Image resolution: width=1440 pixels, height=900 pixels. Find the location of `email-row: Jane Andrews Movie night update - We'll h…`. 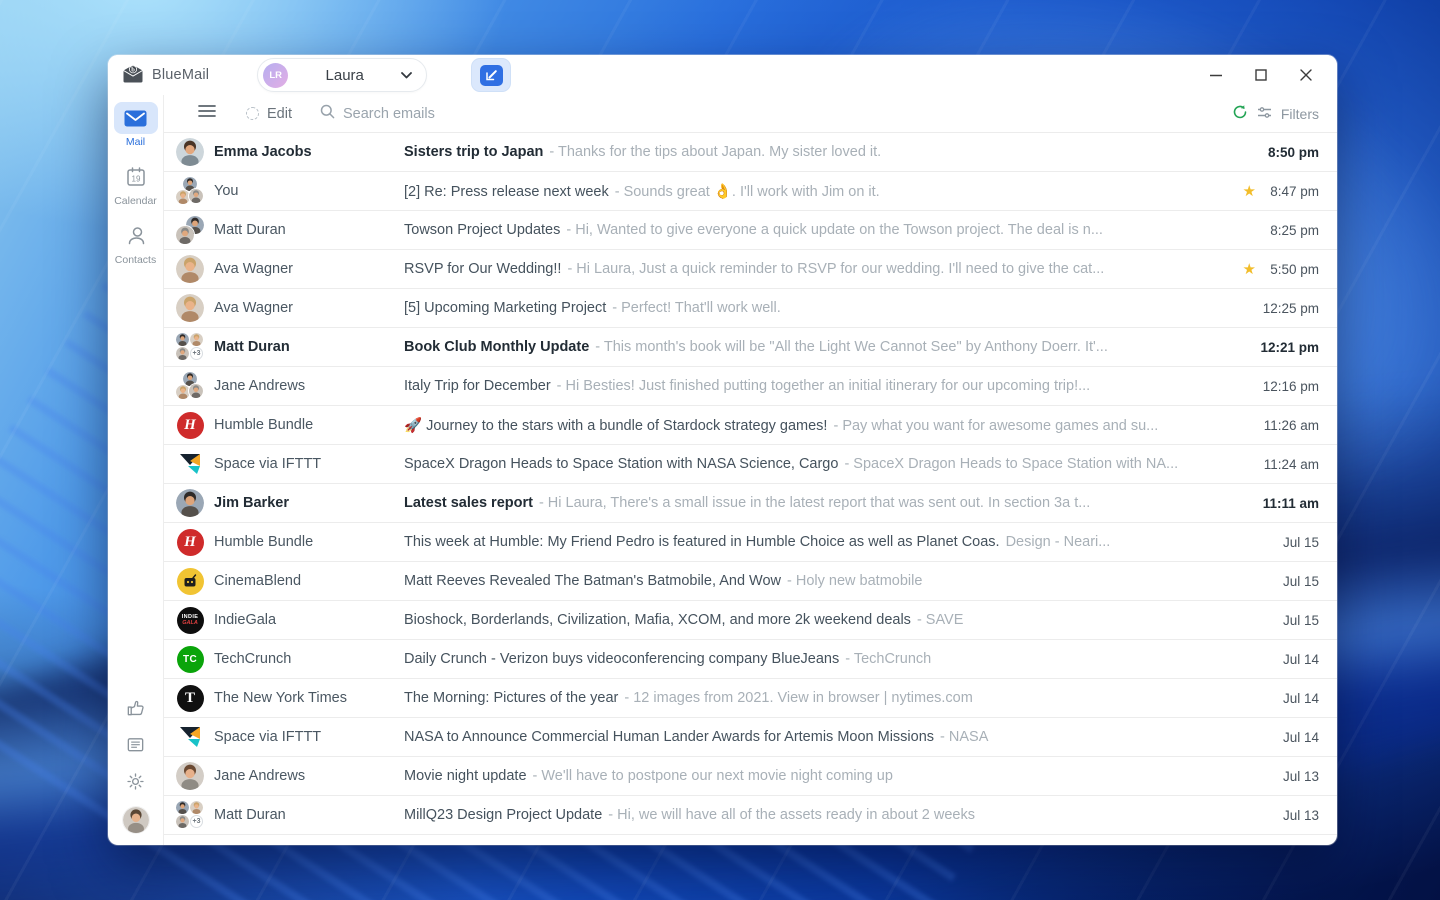

email-row: Jane Andrews Movie night update - We'll h… is located at coordinates (750, 776).